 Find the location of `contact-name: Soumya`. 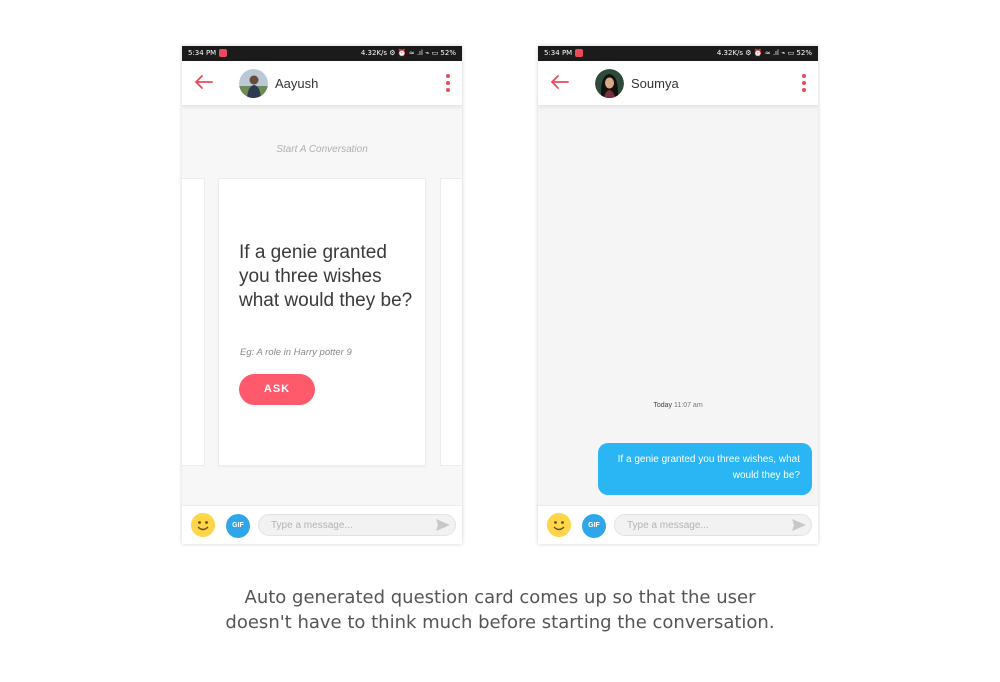

contact-name: Soumya is located at coordinates (655, 83).